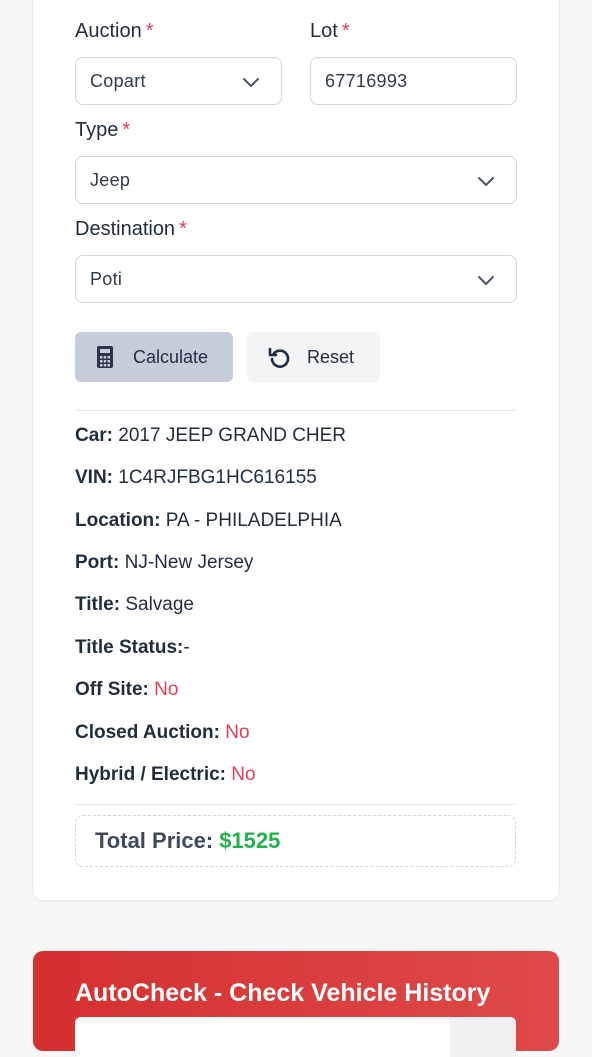 Image resolution: width=592 pixels, height=1057 pixels. What do you see at coordinates (118, 80) in the screenshot?
I see `auction-select-value: Copart` at bounding box center [118, 80].